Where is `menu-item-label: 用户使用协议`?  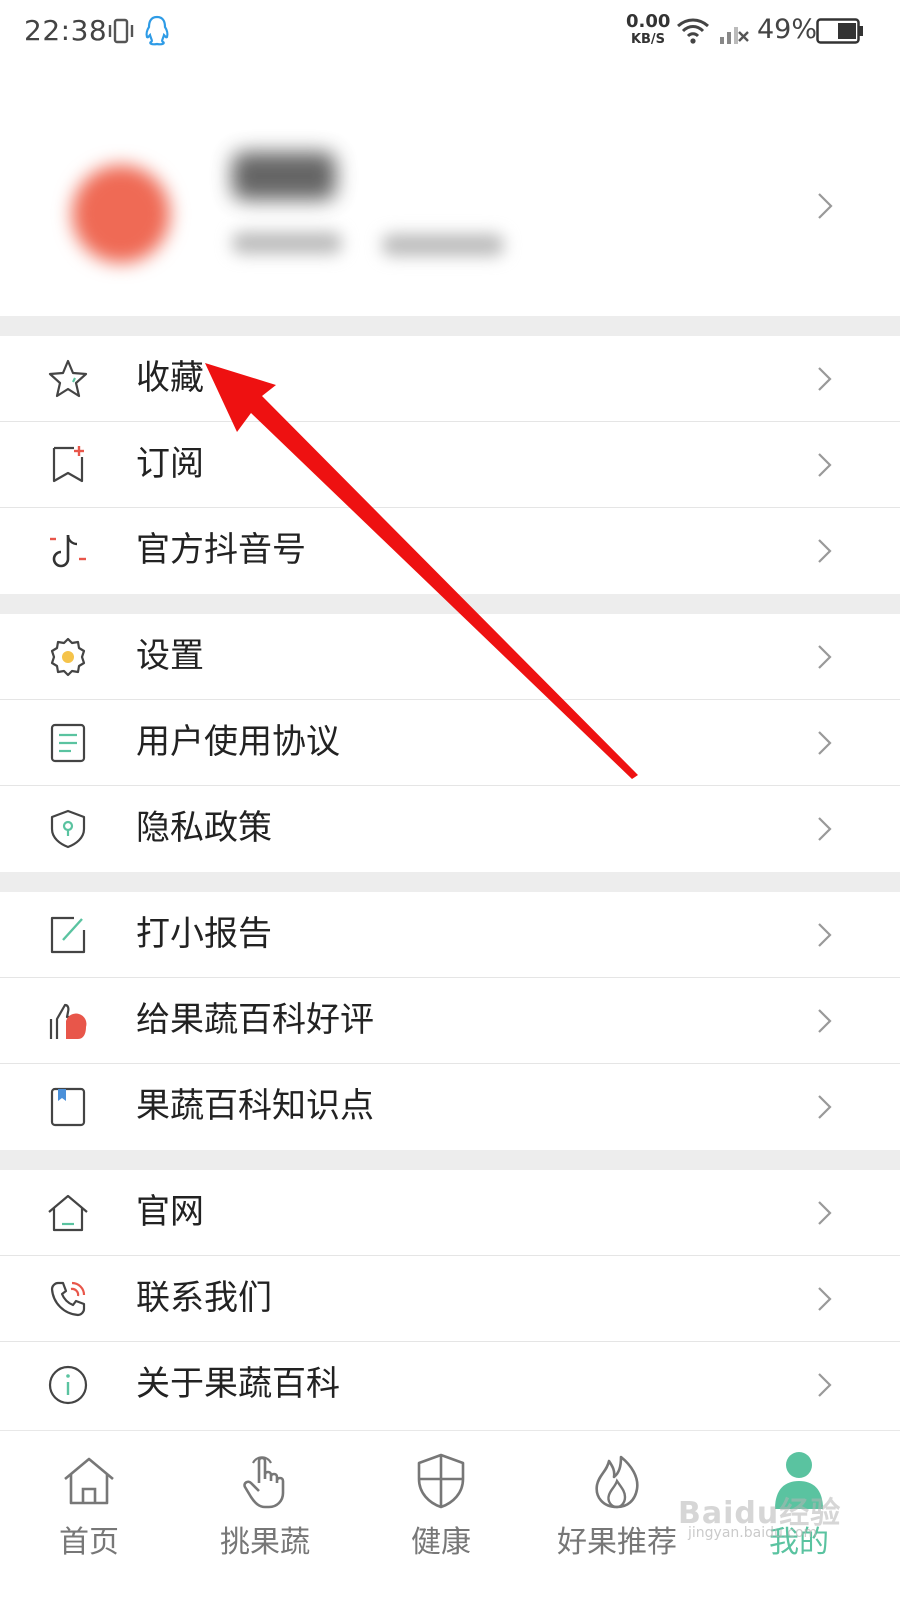
menu-item-label: 用户使用协议 is located at coordinates (238, 742).